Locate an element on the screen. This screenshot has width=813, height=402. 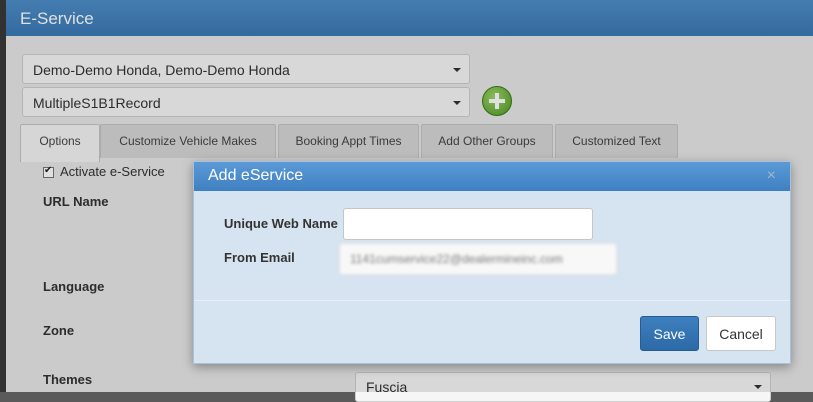
unique-web-name-input is located at coordinates (468, 224).